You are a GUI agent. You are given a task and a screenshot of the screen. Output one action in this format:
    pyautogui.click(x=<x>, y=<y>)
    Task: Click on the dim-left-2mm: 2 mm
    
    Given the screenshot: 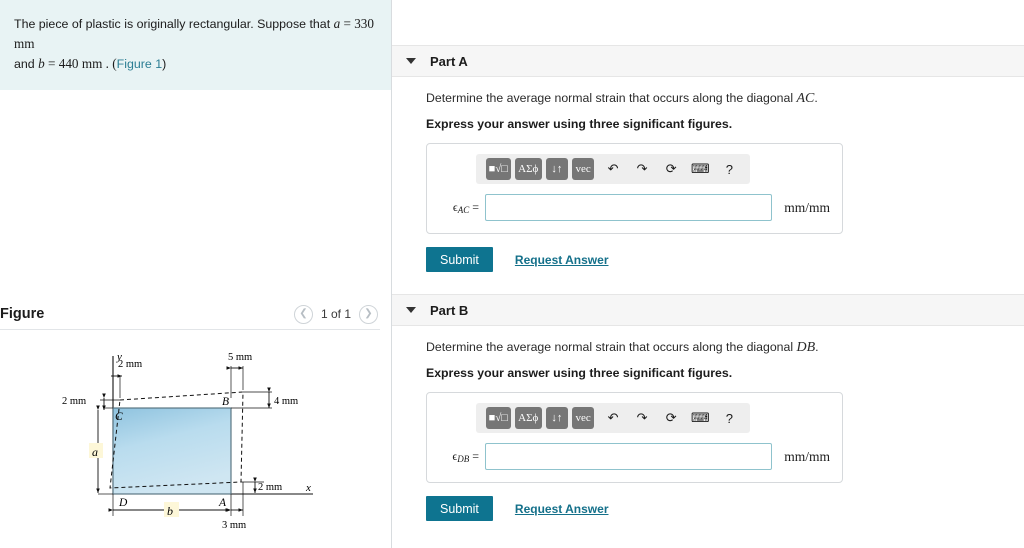 What is the action you would take?
    pyautogui.click(x=74, y=401)
    